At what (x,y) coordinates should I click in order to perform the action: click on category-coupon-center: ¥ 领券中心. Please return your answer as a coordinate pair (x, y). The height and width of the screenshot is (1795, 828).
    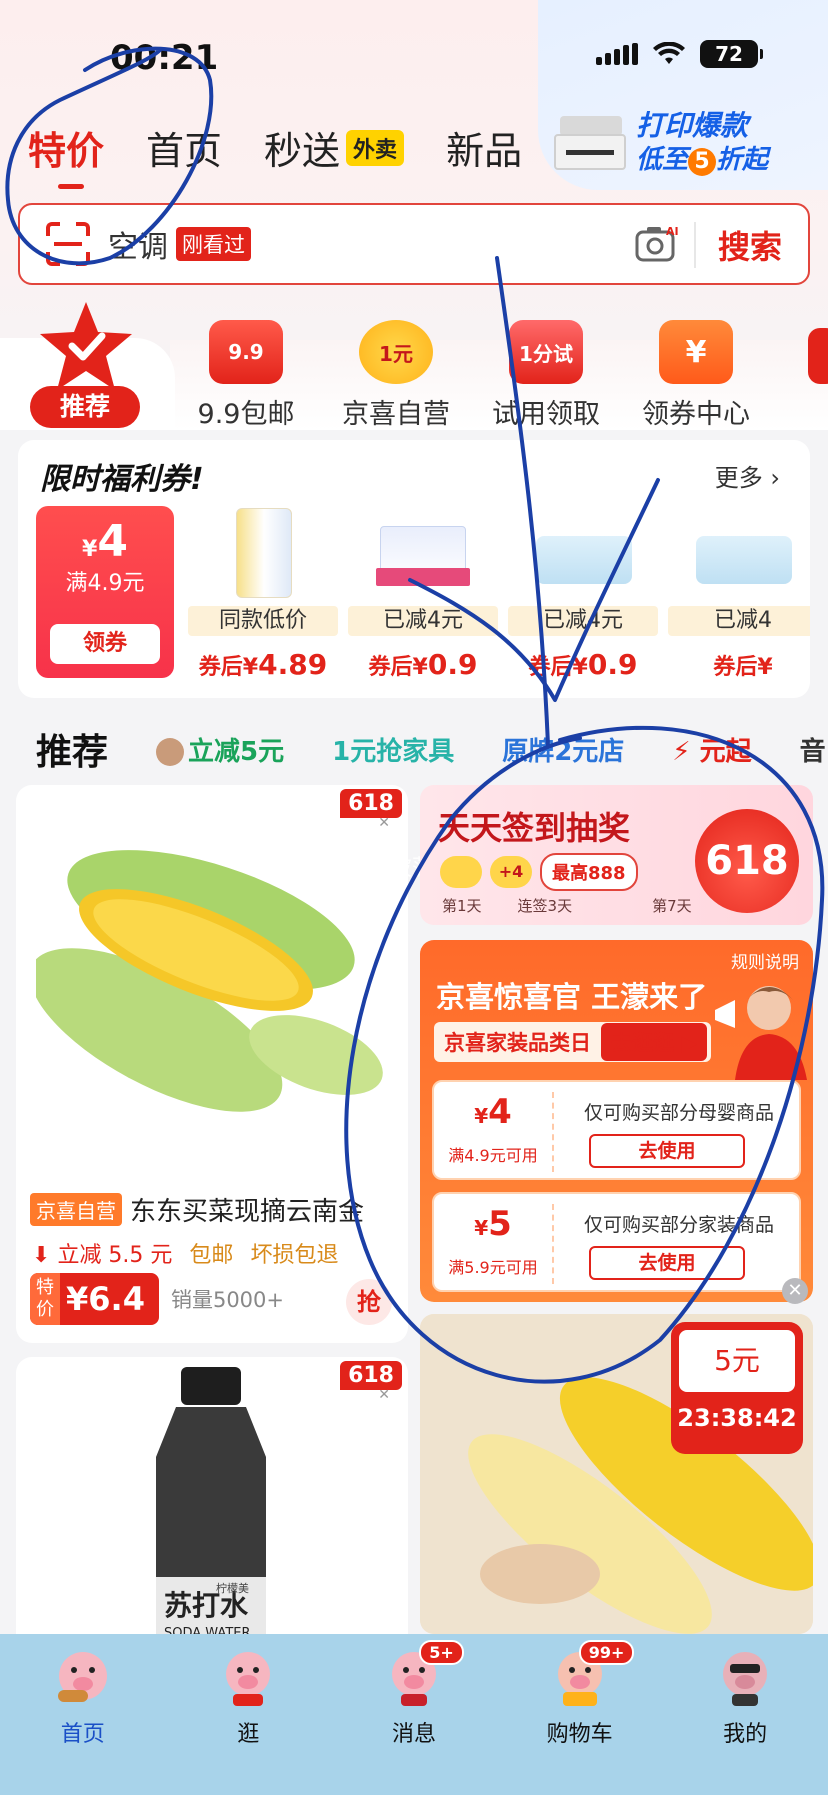
    Looking at the image, I should click on (696, 375).